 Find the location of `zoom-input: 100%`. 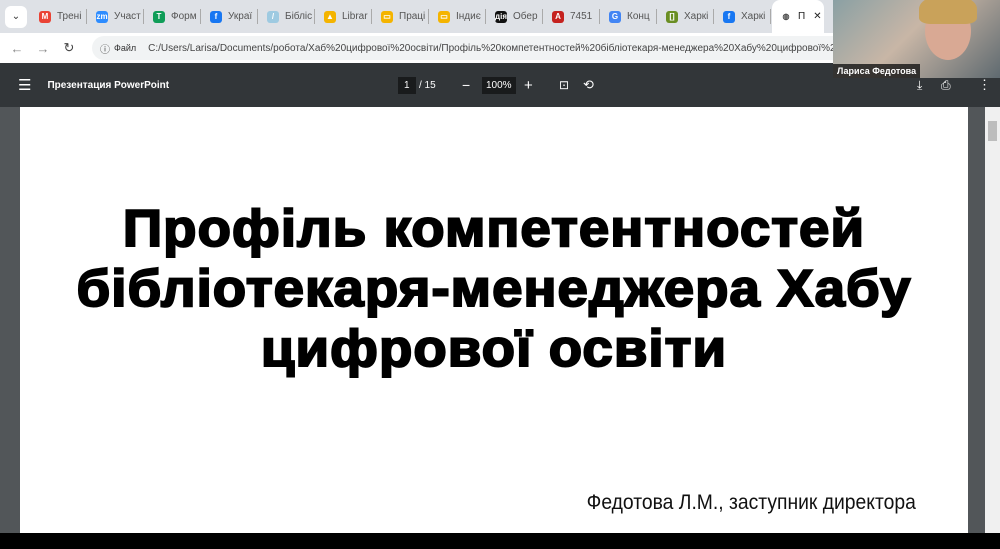

zoom-input: 100% is located at coordinates (499, 85).